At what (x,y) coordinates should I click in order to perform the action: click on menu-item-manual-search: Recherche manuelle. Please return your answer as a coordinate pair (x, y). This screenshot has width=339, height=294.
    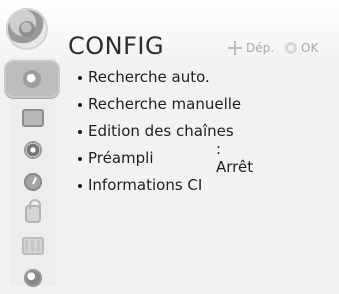
    Looking at the image, I should click on (159, 104).